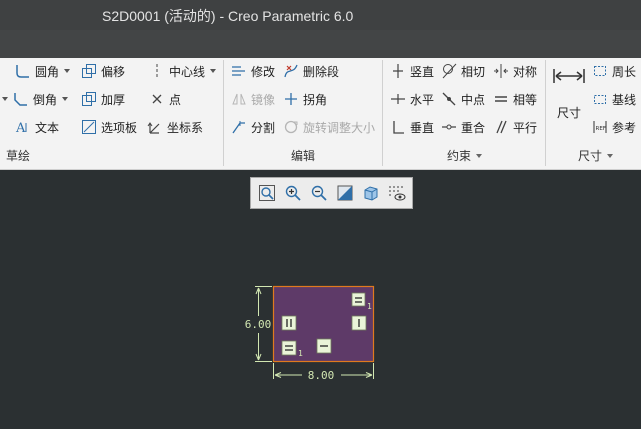  Describe the element at coordinates (422, 71) in the screenshot. I see `vertical-constraint-label: 竖直` at that location.